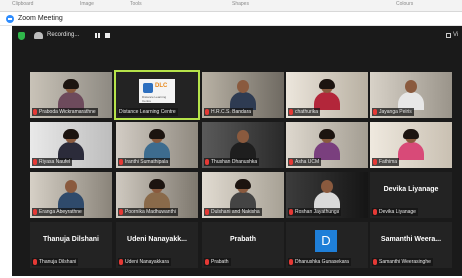 This screenshot has height=278, width=462. What do you see at coordinates (243, 245) in the screenshot?
I see `participant-tile: Prabath Prabath` at bounding box center [243, 245].